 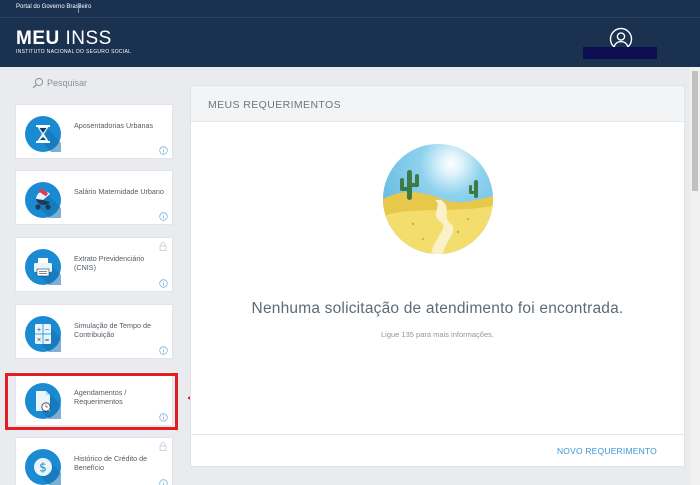 I want to click on app-title-bold: MEU, so click(x=38, y=38).